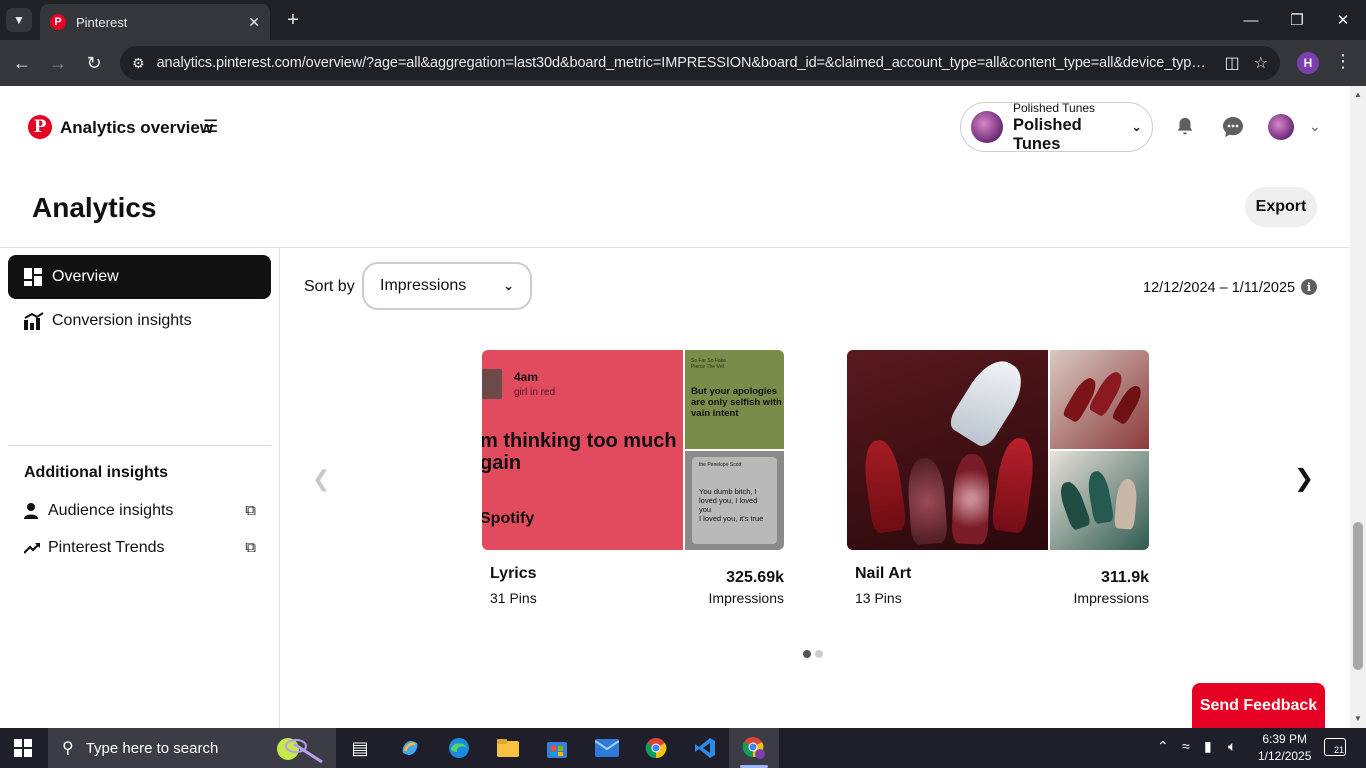  I want to click on person-icon, so click(32, 511).